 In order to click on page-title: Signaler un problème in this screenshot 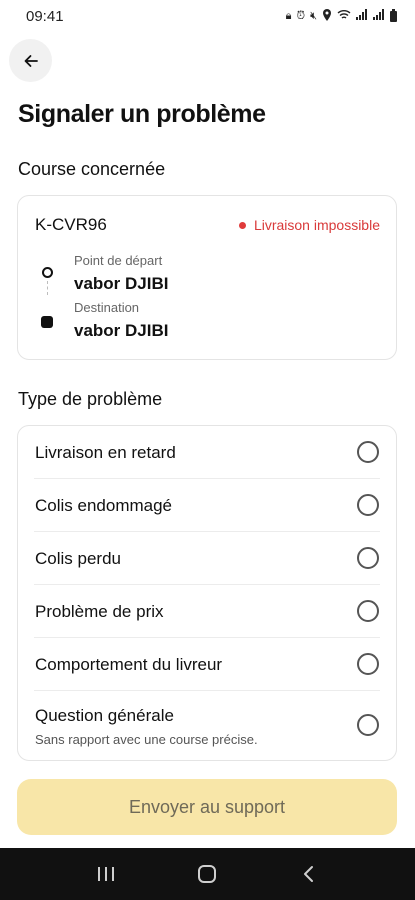, I will do `click(142, 114)`.